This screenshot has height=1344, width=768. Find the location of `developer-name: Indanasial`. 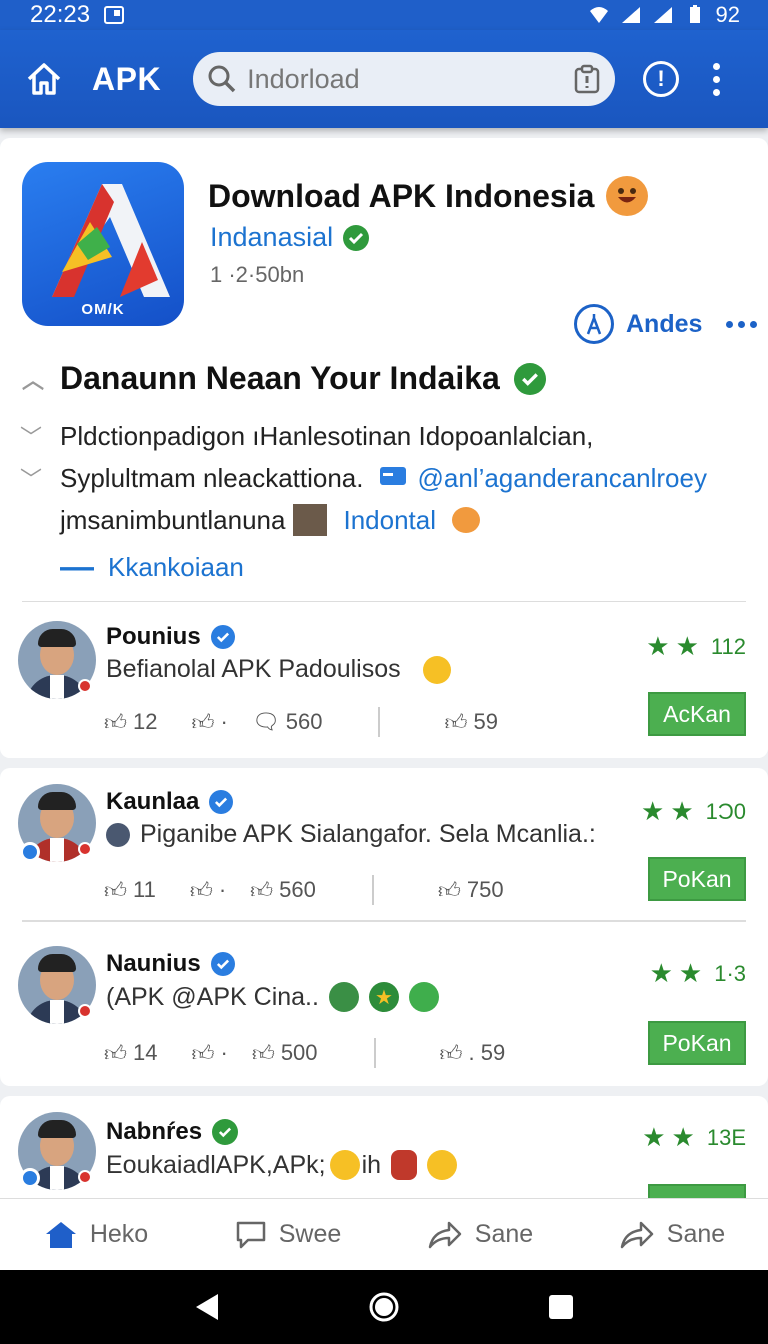

developer-name: Indanasial is located at coordinates (272, 237).